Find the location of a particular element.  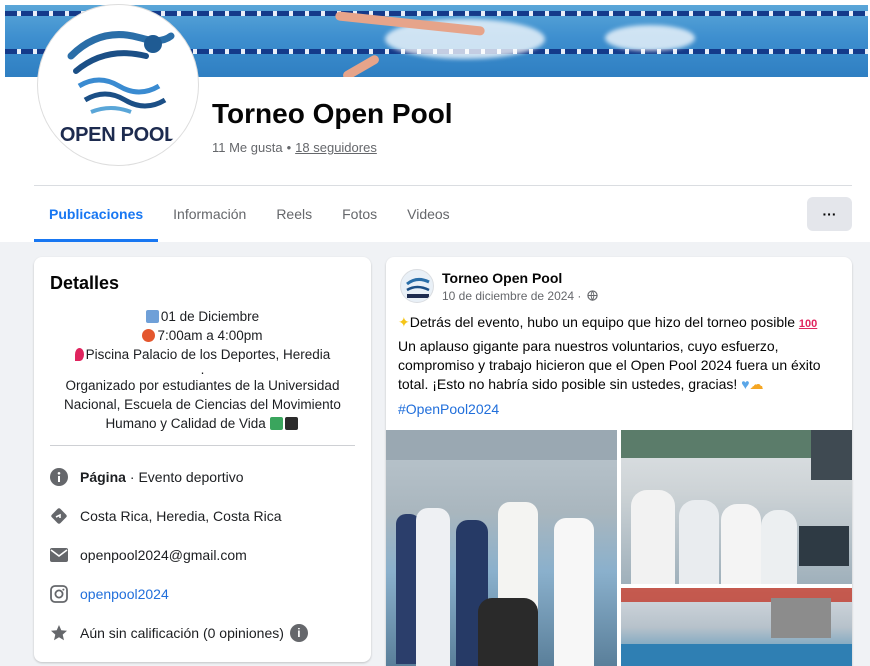

email-text: openpool2024@gmail.com is located at coordinates (163, 555).